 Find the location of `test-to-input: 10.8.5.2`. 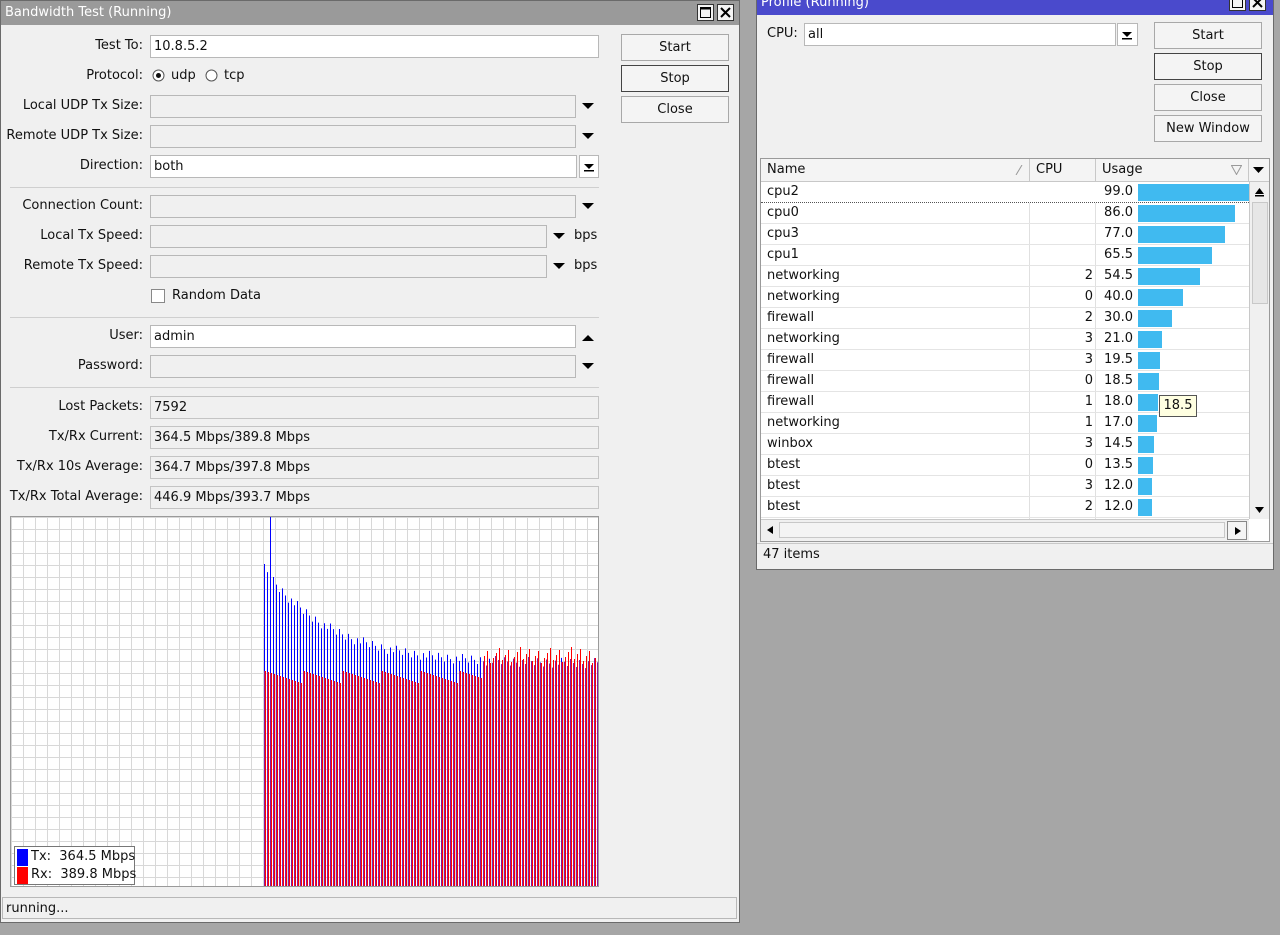

test-to-input: 10.8.5.2 is located at coordinates (374, 46).